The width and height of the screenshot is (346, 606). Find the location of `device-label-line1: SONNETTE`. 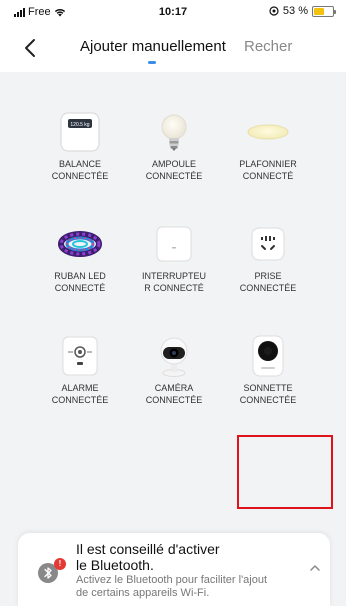

device-label-line1: SONNETTE is located at coordinates (268, 388).